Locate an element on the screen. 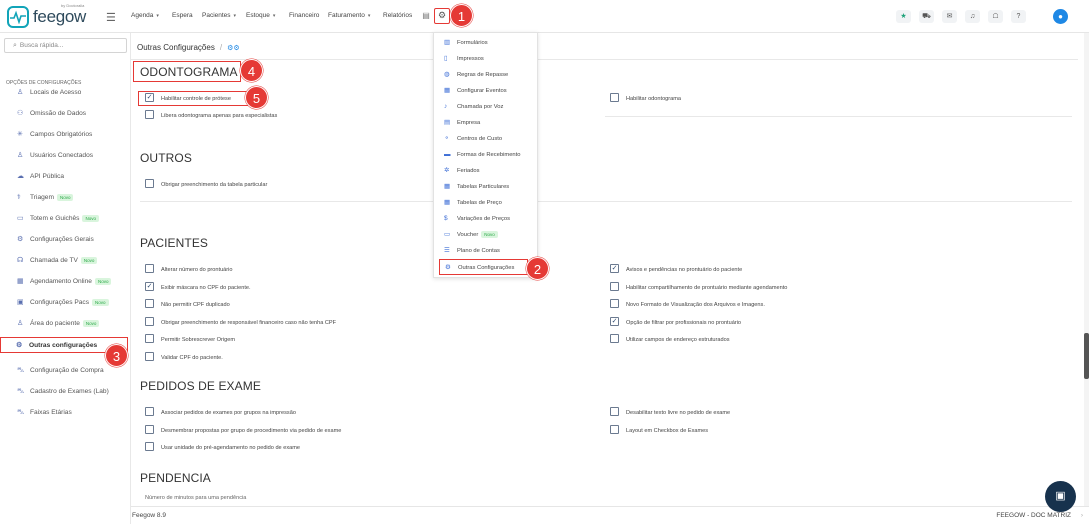 The image size is (1089, 524). section-title-pedidos: PEDIDOS DE EXAME is located at coordinates (200, 386).